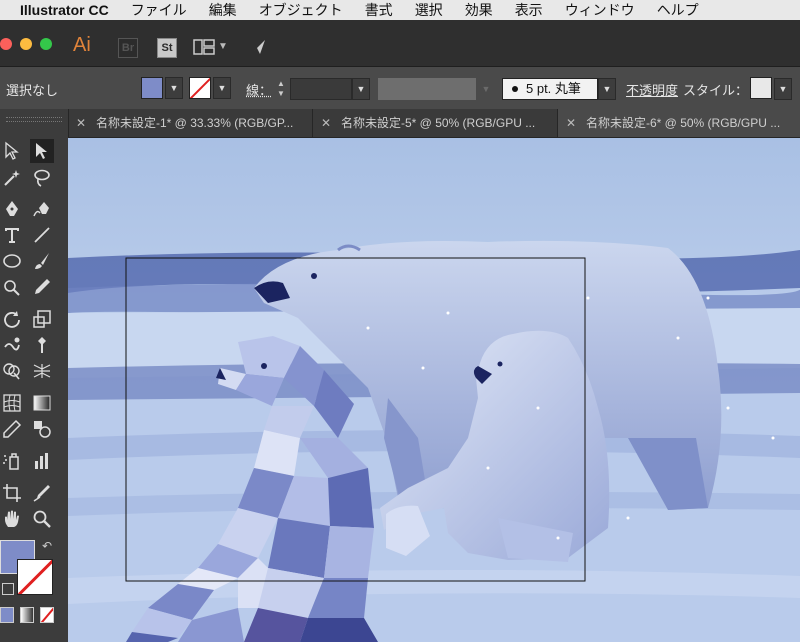 The image size is (800, 642). Describe the element at coordinates (42, 178) in the screenshot. I see `lasso-icon` at that location.